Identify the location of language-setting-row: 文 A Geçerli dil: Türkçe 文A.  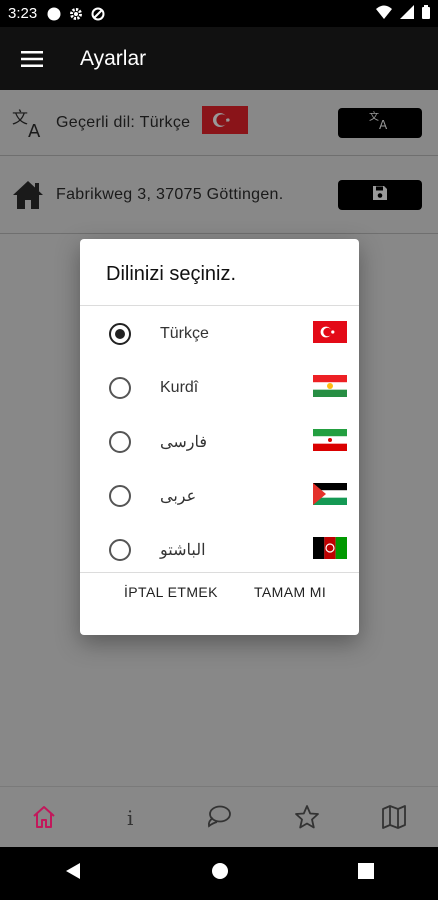
(219, 123).